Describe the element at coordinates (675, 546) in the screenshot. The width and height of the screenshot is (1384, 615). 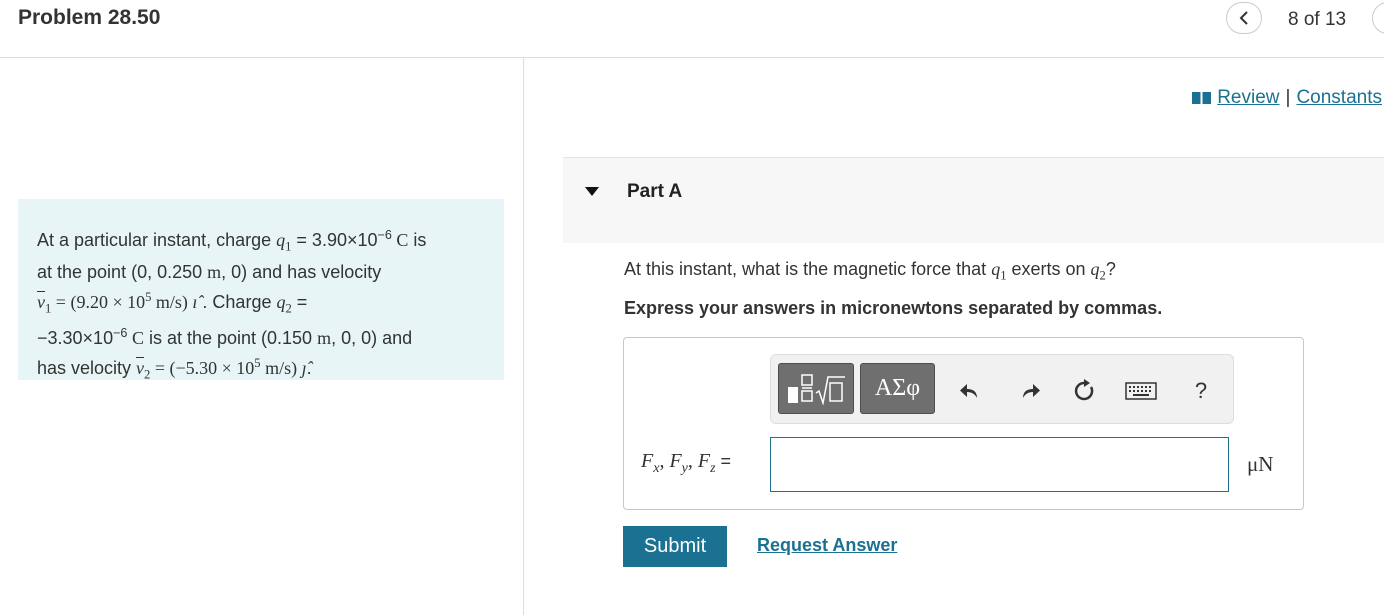
I see `submit-button: Submit` at that location.